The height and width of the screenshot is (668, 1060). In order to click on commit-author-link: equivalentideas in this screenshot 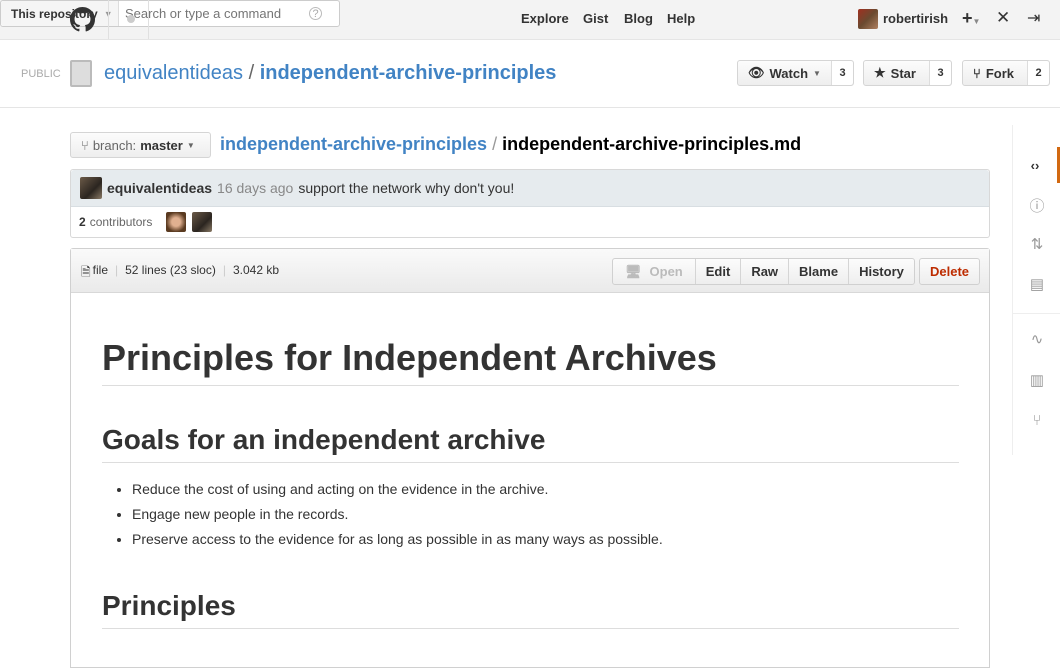, I will do `click(159, 188)`.